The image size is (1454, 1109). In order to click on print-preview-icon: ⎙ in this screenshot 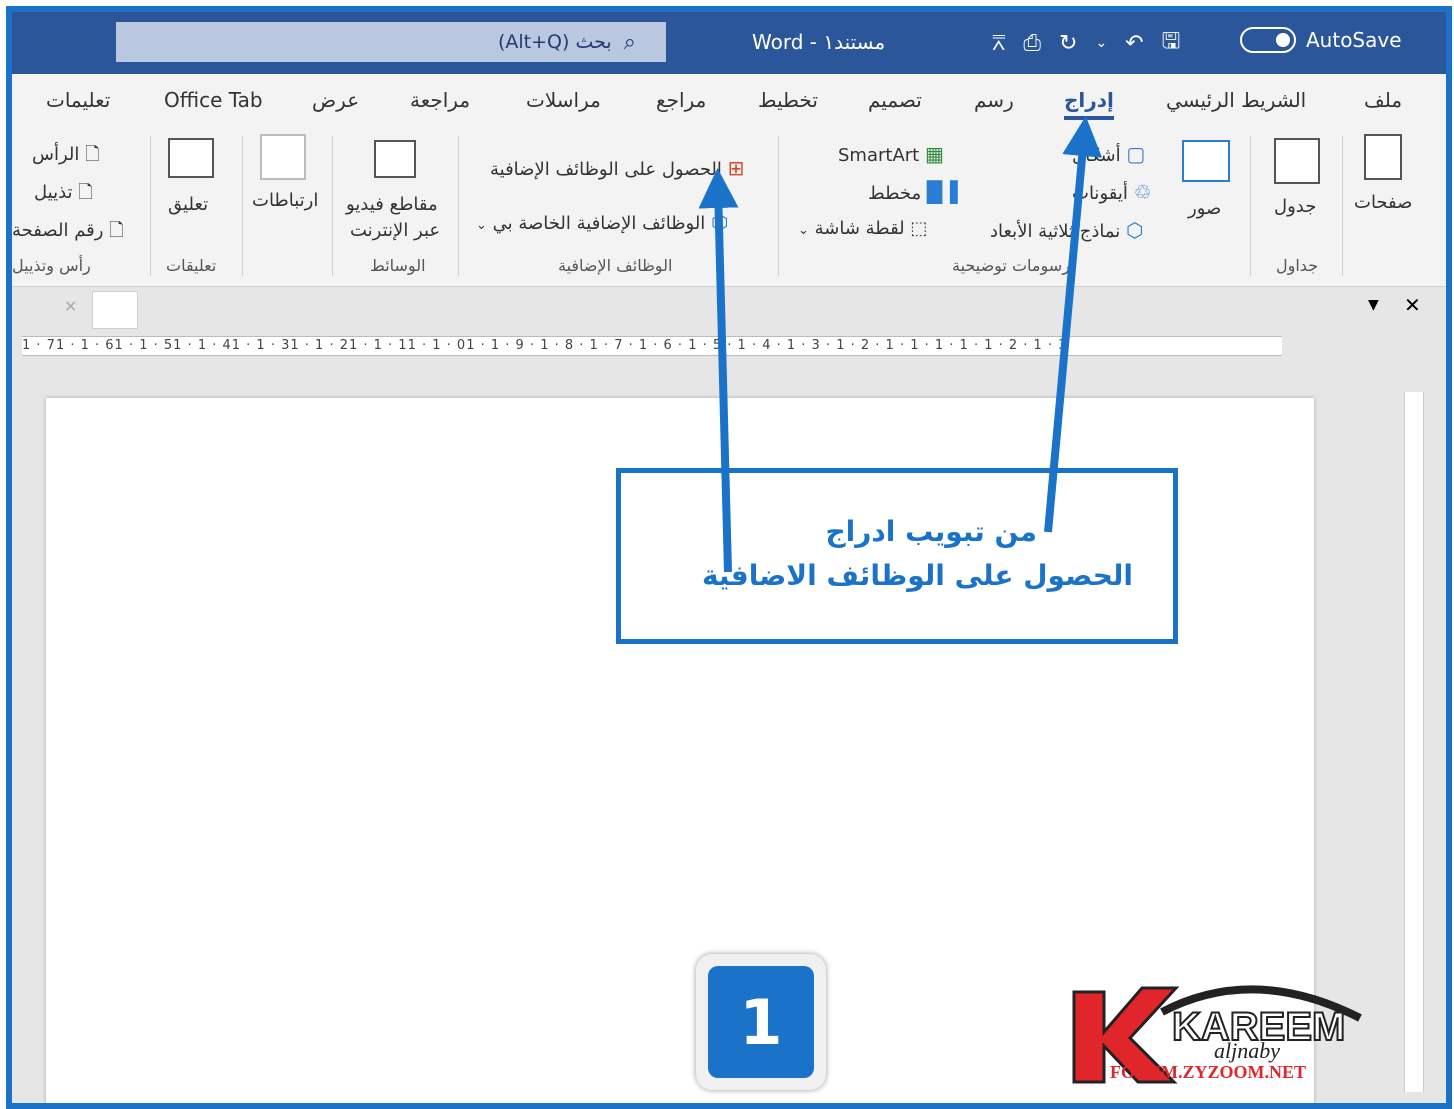, I will do `click(1032, 43)`.